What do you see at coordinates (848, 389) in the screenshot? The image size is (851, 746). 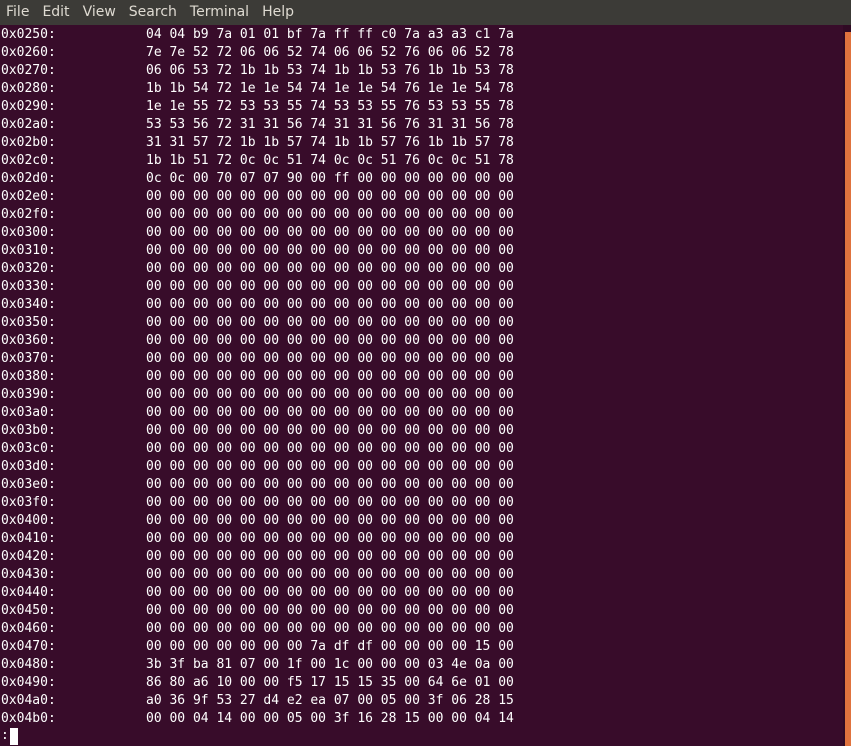 I see `scroll-indicator` at bounding box center [848, 389].